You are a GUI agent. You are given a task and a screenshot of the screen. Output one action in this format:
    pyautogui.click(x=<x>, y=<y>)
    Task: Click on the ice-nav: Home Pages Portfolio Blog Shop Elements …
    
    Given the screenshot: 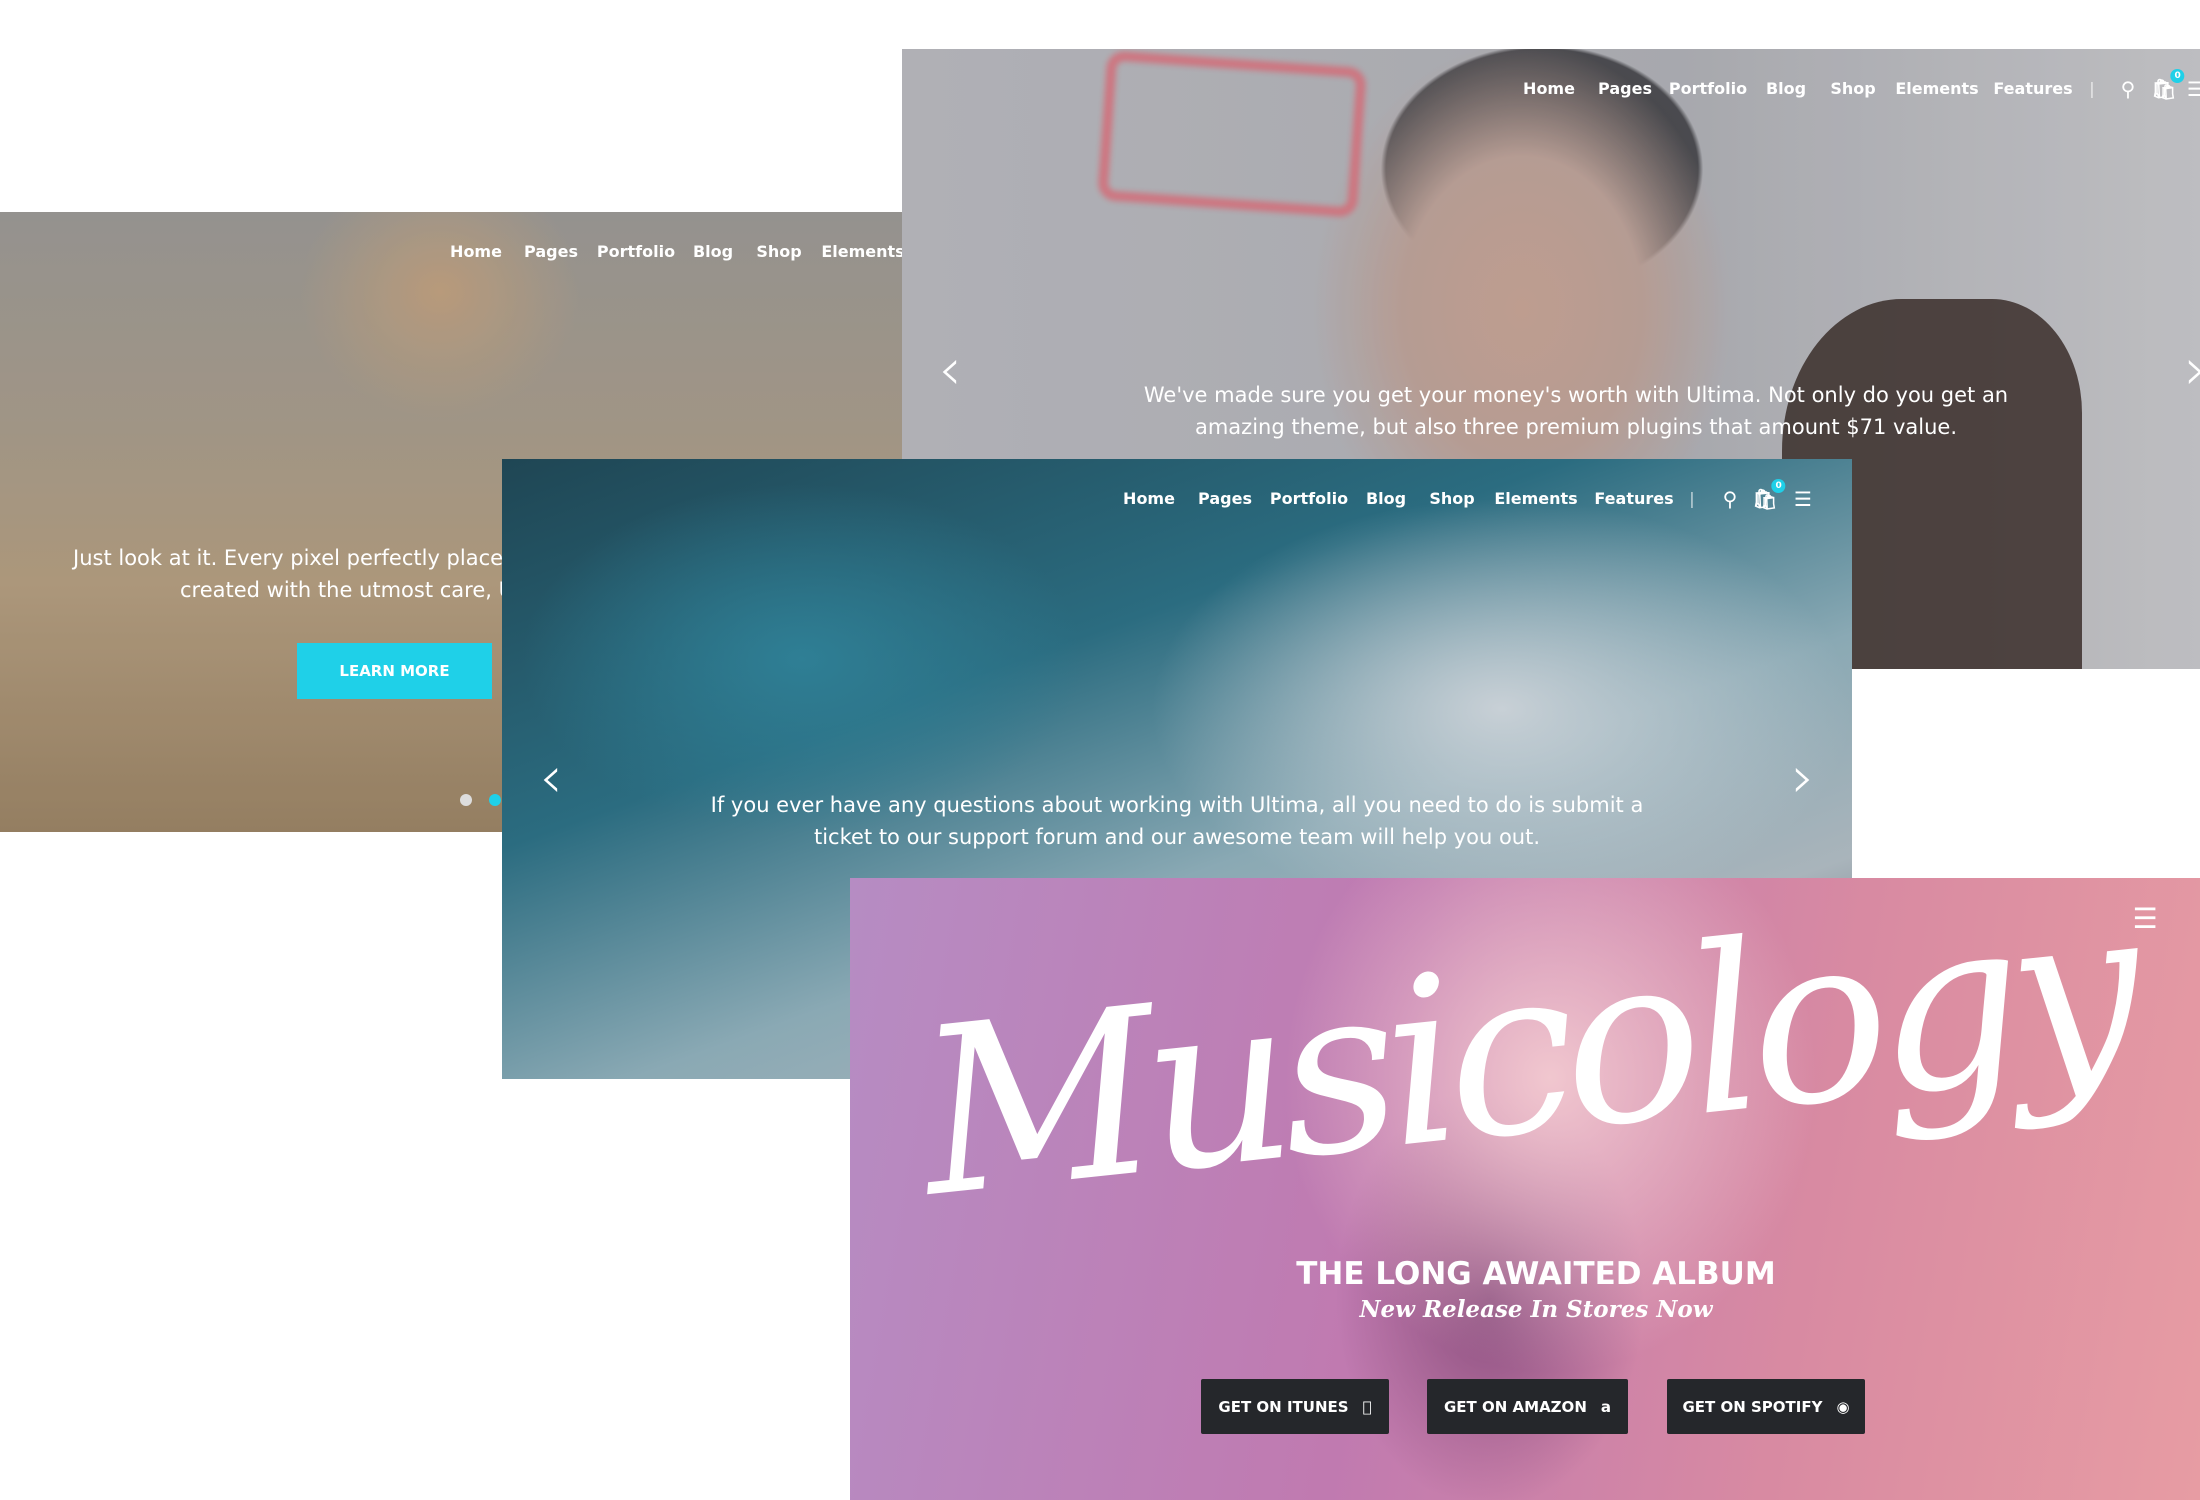 What is the action you would take?
    pyautogui.click(x=1177, y=495)
    